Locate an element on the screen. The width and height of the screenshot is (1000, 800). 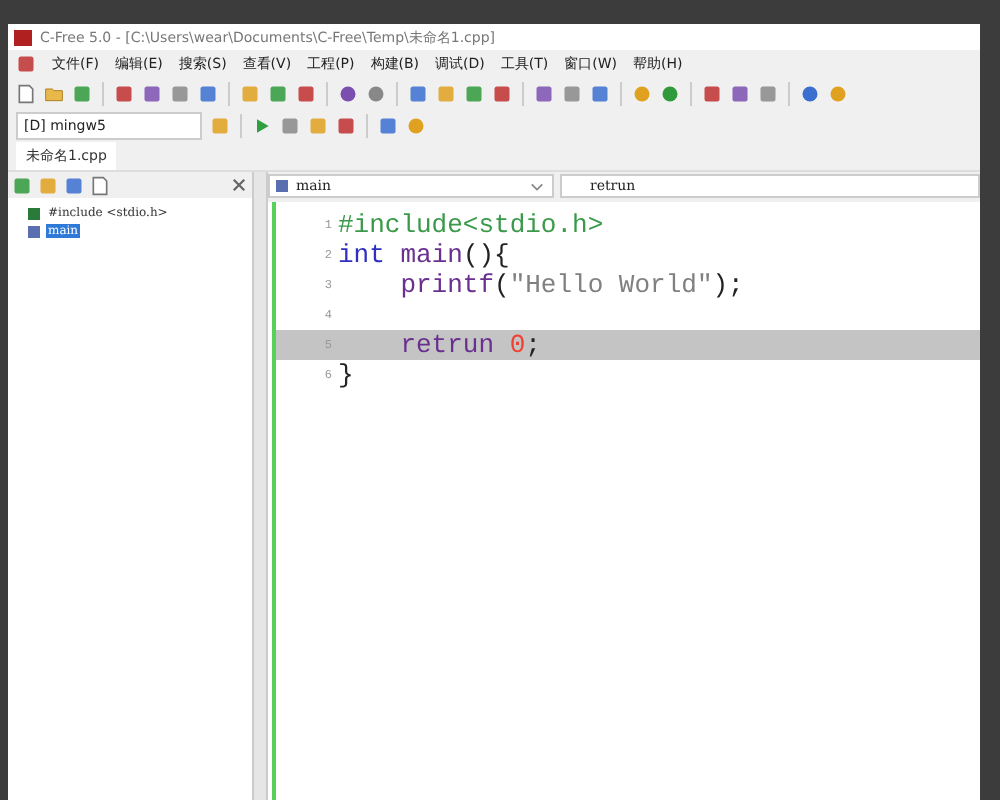
caret-icon is located at coordinates (537, 186).